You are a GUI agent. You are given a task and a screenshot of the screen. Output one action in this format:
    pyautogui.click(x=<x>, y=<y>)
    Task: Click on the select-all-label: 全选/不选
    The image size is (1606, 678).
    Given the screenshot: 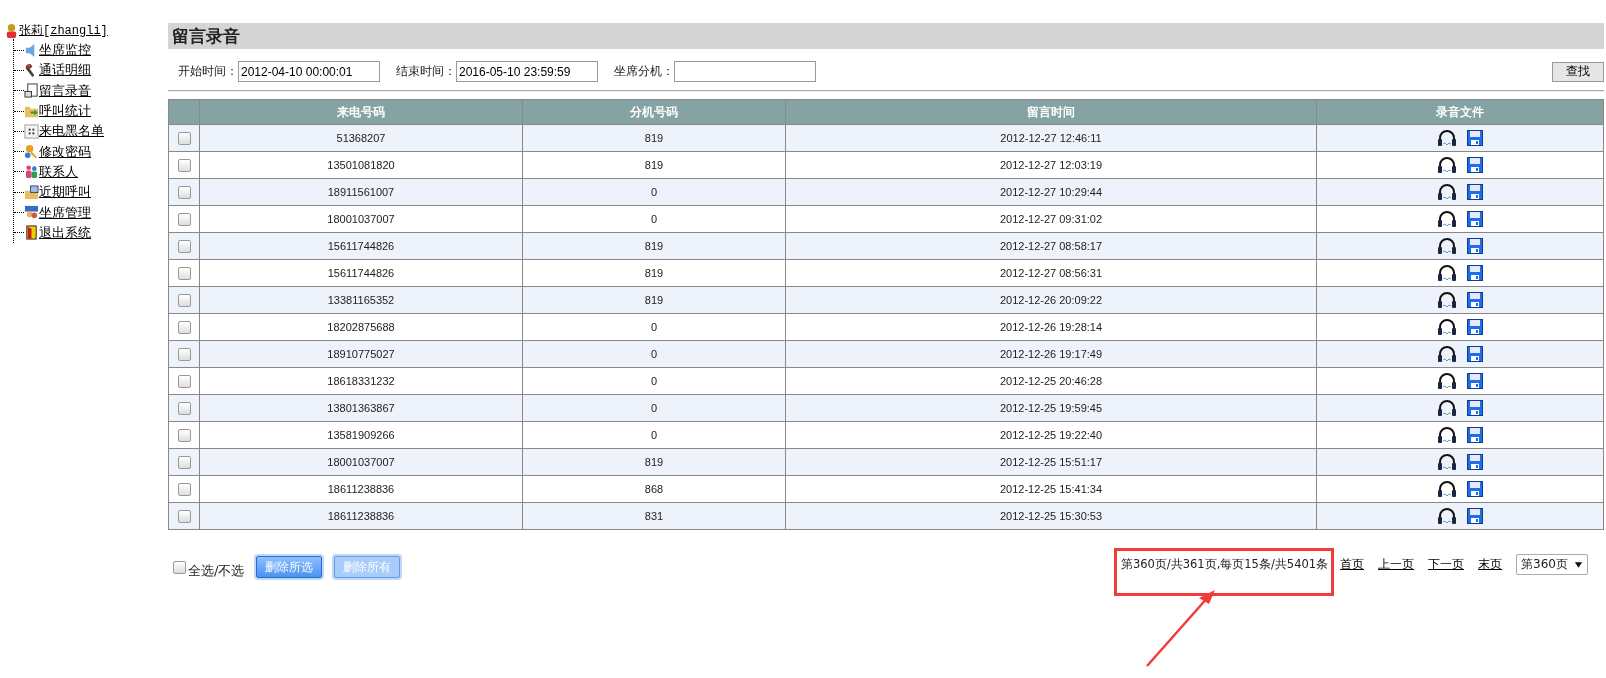 What is the action you would take?
    pyautogui.click(x=216, y=571)
    